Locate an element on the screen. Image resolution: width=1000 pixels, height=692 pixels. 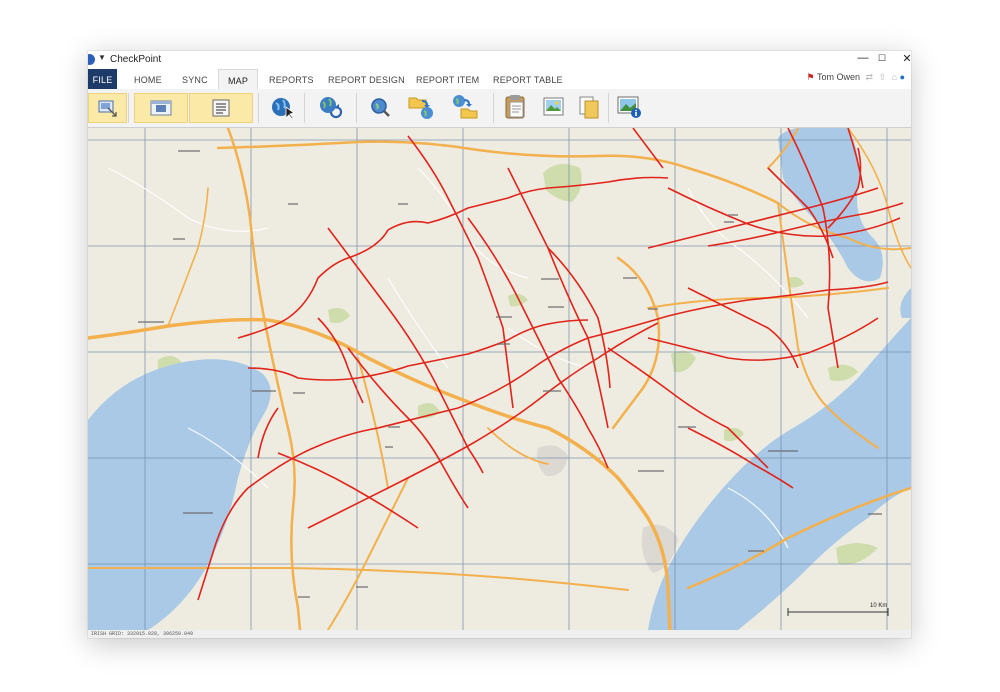
copy-icon is located at coordinates (589, 107).